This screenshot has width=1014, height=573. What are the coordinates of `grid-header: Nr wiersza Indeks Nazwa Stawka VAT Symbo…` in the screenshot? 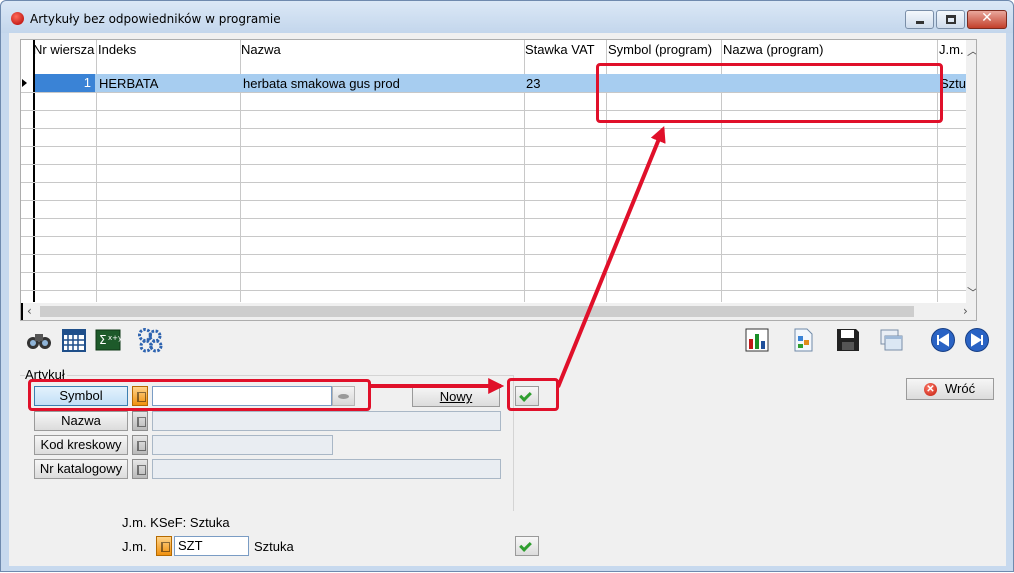 It's located at (498, 49).